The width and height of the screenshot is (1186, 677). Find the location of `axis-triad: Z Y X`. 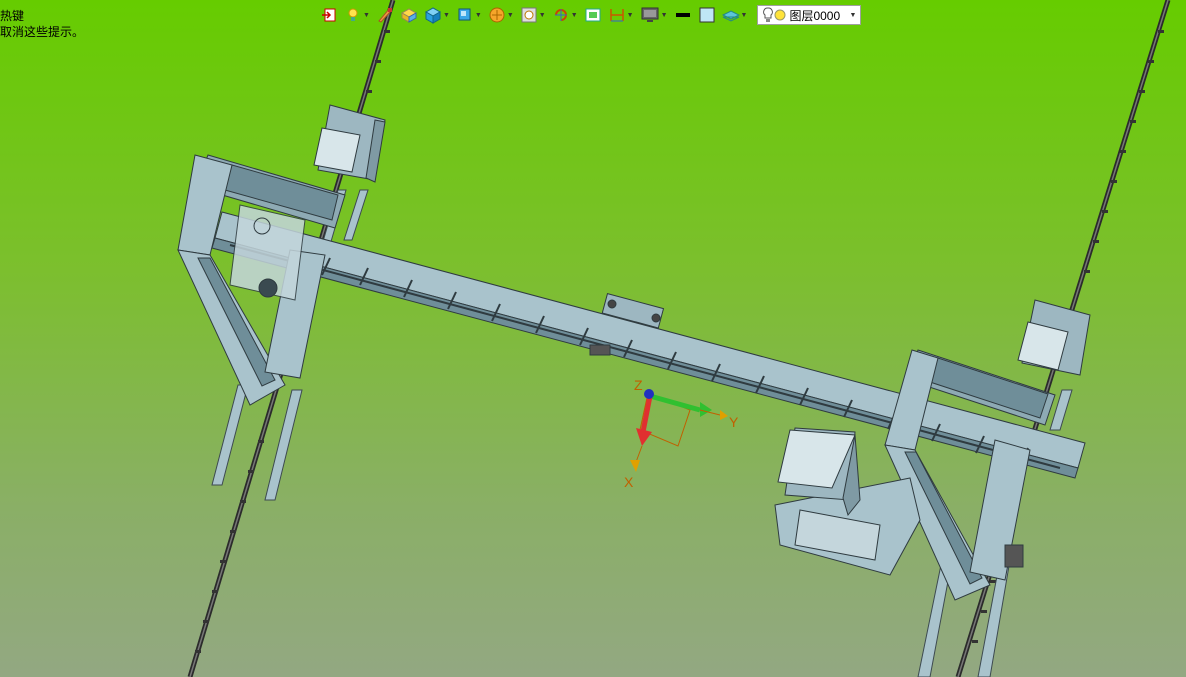

axis-triad: Z Y X is located at coordinates (681, 433).